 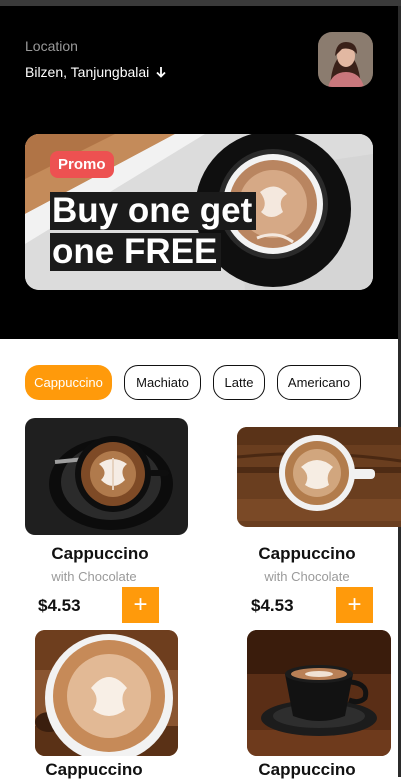 What do you see at coordinates (51, 46) in the screenshot?
I see `location-label: Location` at bounding box center [51, 46].